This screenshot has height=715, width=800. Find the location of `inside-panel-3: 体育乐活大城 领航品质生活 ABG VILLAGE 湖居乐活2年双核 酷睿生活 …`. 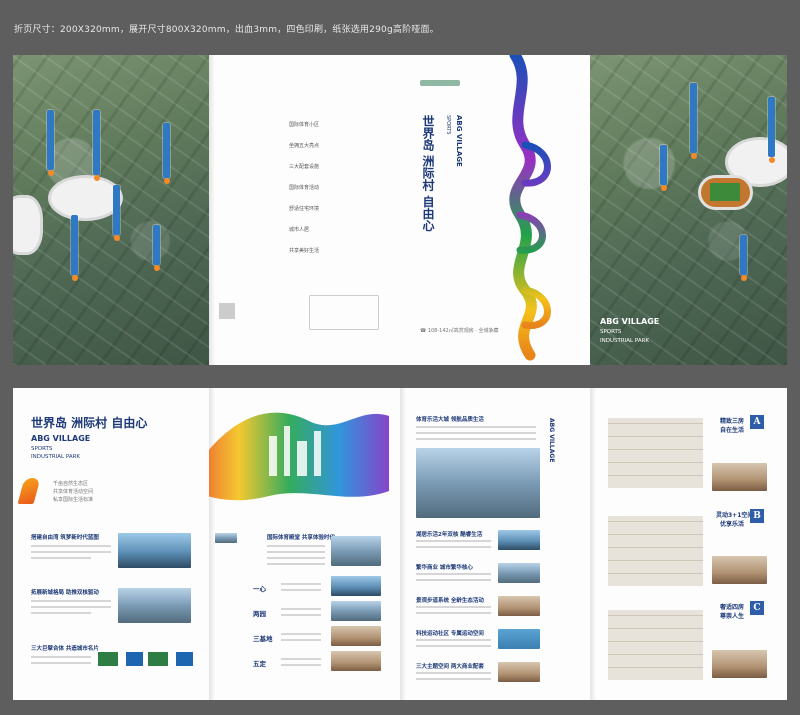

inside-panel-3: 体育乐活大城 领航品质生活 ABG VILLAGE 湖居乐活2年双核 酷睿生活 … is located at coordinates (495, 544).